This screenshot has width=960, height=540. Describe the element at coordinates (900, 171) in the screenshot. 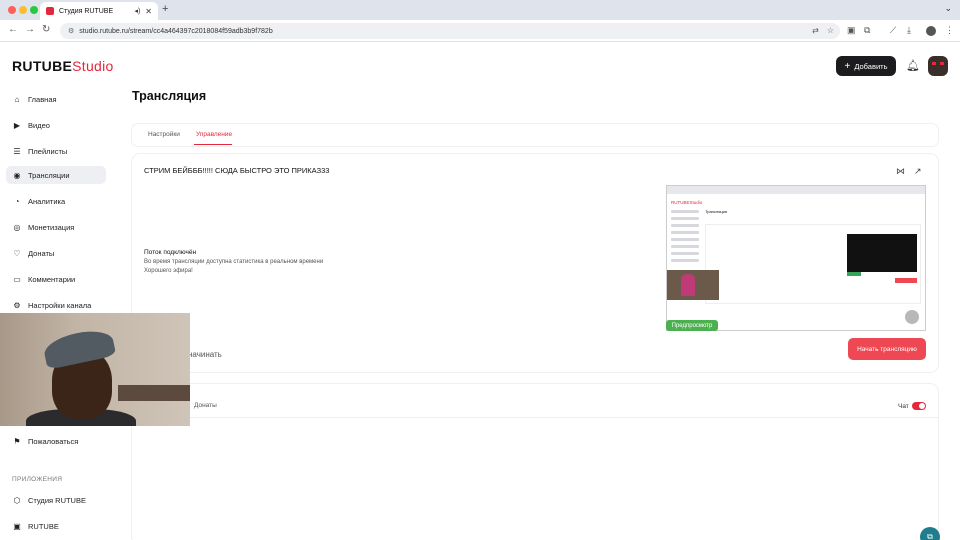

I see `share-icon: ⋈` at that location.